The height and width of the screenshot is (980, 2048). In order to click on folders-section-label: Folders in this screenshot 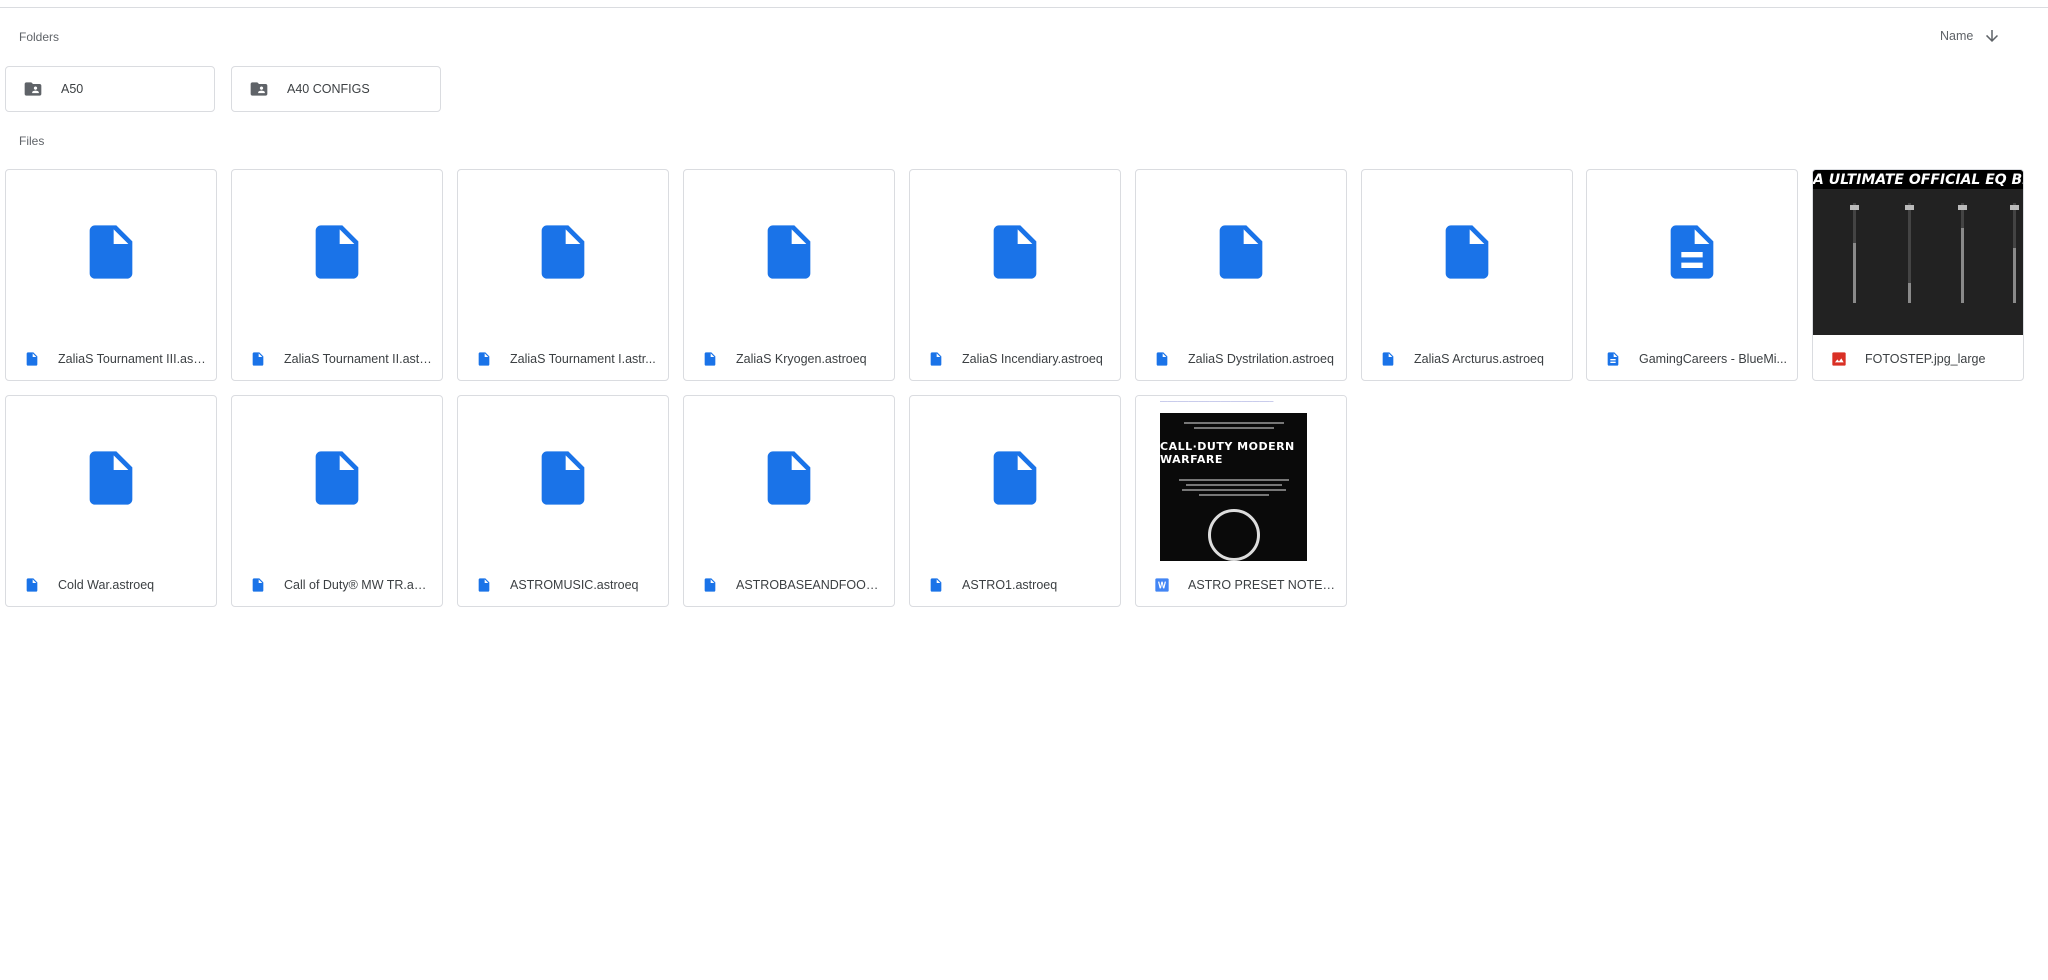, I will do `click(39, 37)`.